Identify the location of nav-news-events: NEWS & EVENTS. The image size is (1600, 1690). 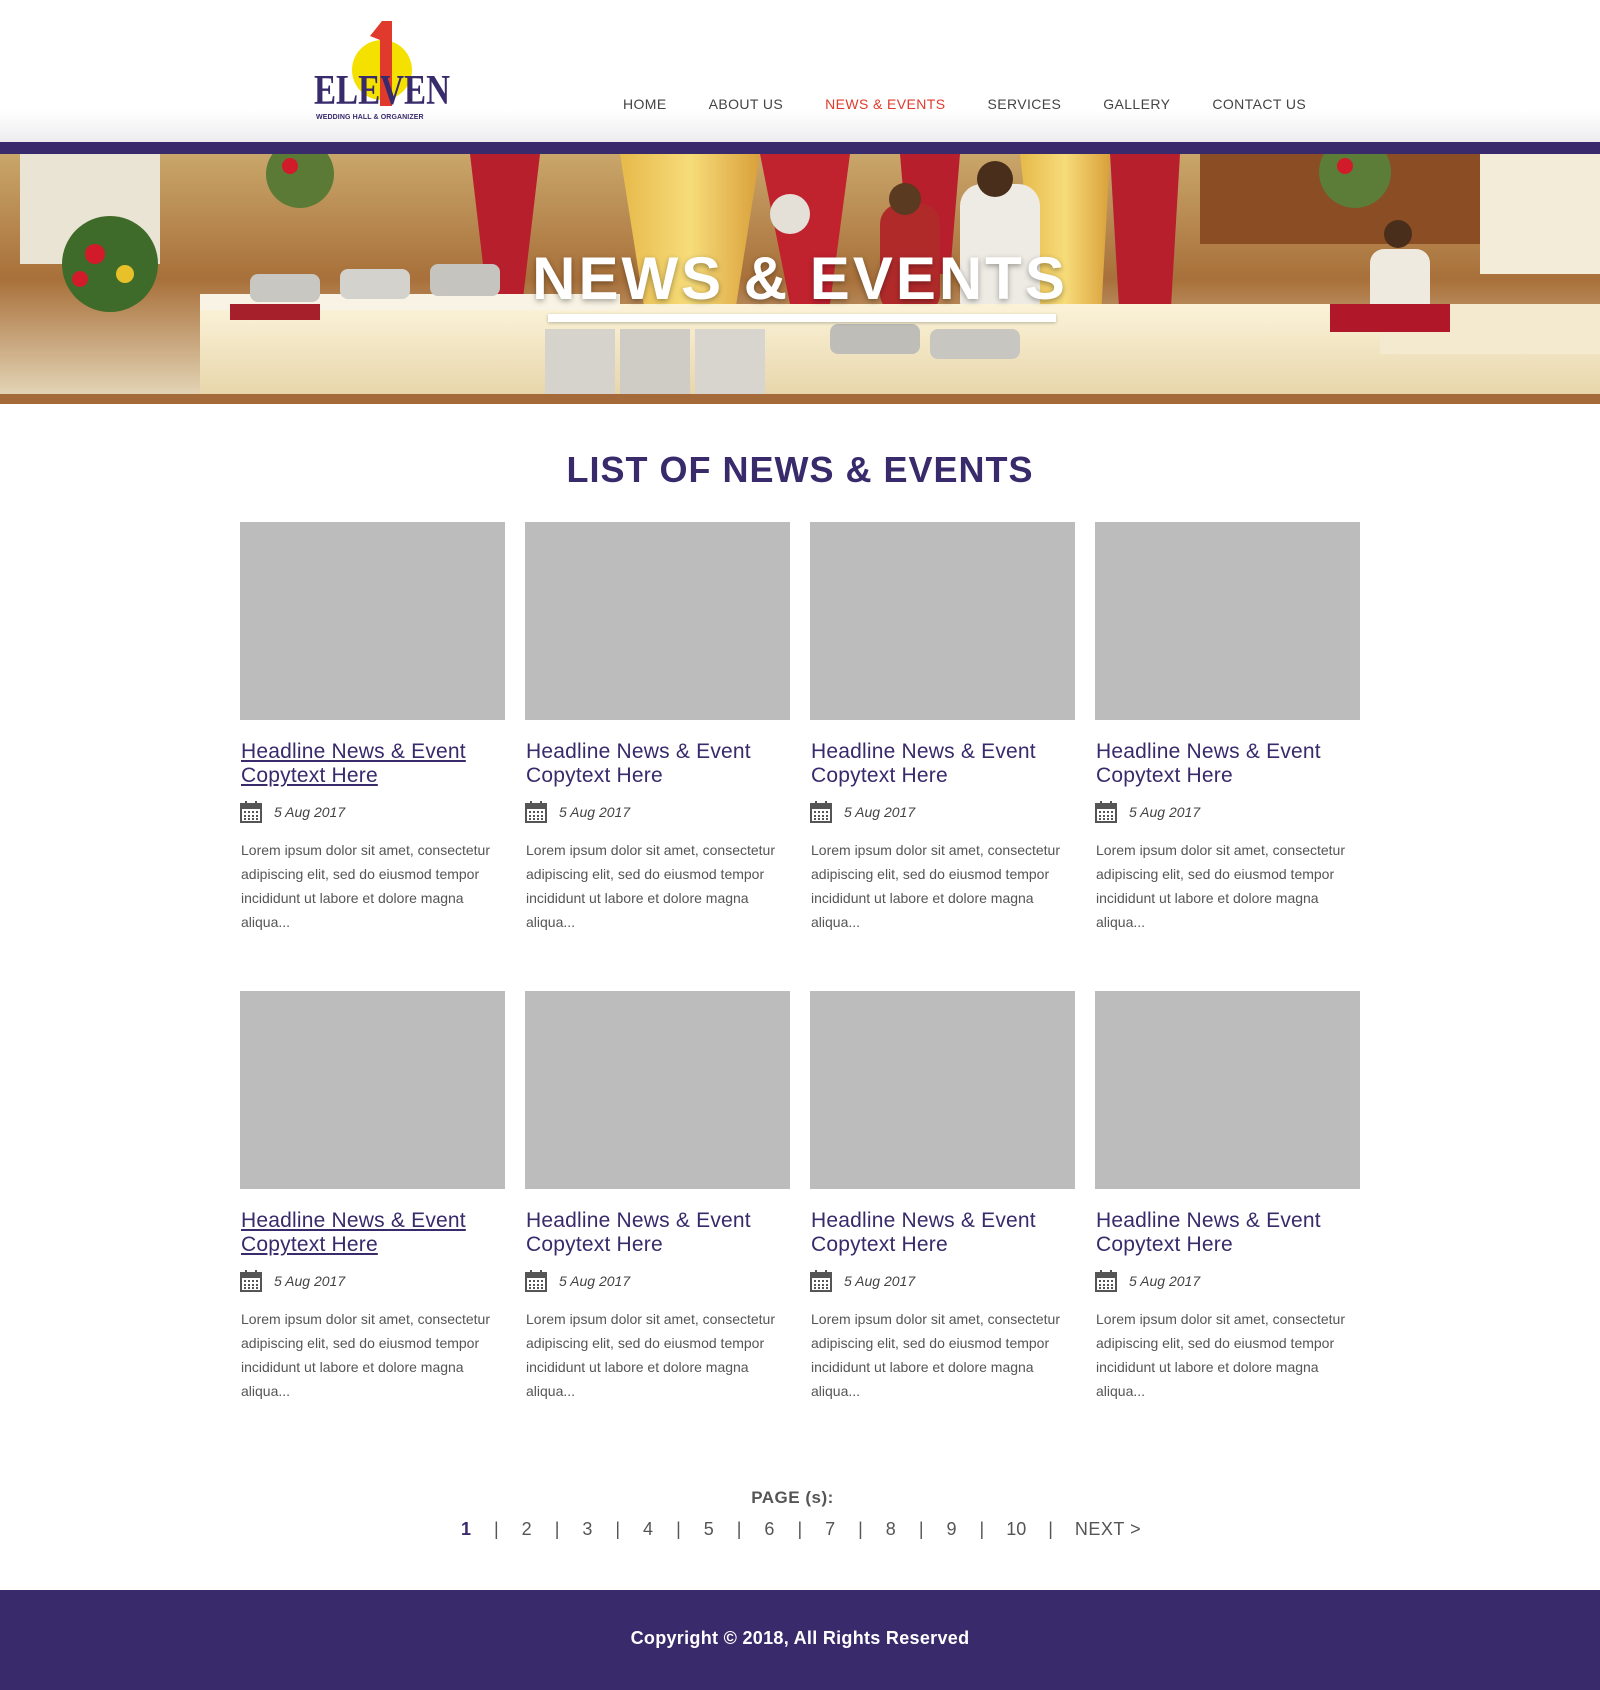
(885, 105).